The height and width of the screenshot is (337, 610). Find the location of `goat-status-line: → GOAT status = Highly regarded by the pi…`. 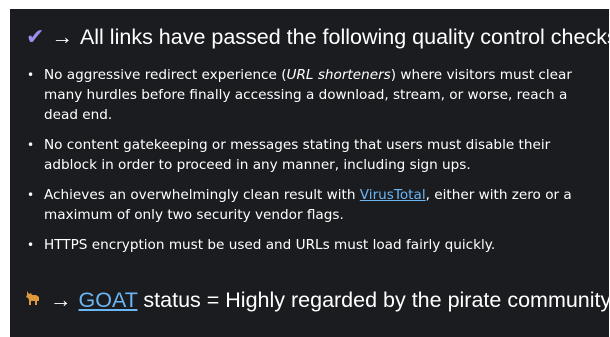

goat-status-line: → GOAT status = Highly regarded by the pi… is located at coordinates (317, 301).